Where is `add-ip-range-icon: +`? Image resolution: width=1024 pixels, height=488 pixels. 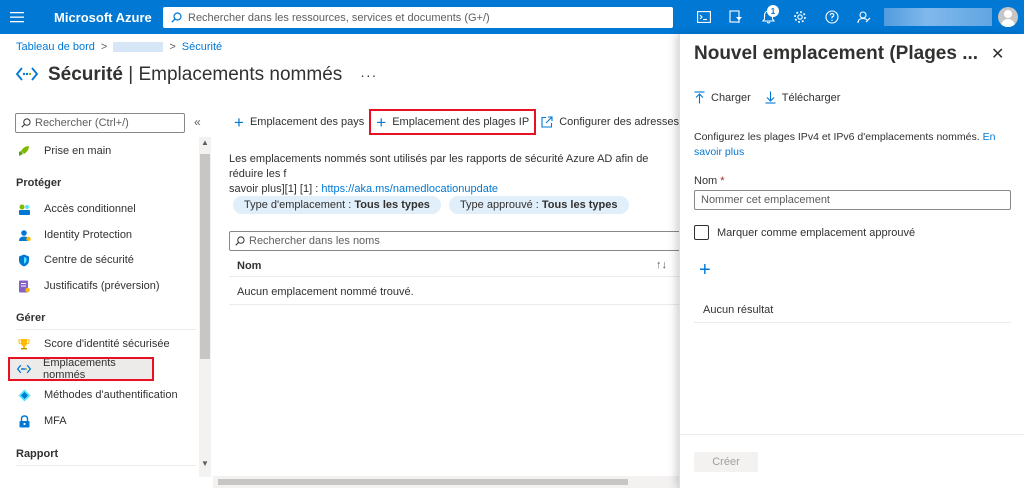 add-ip-range-icon: + is located at coordinates (705, 270).